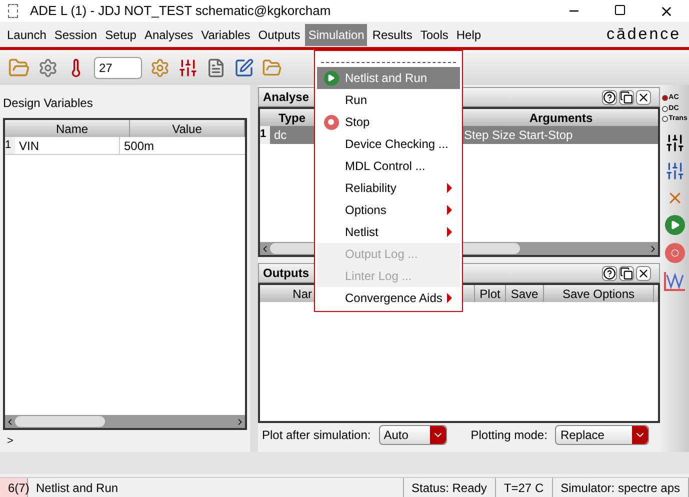 This screenshot has height=497, width=689. I want to click on field-label: Plot after simulation:, so click(316, 435).